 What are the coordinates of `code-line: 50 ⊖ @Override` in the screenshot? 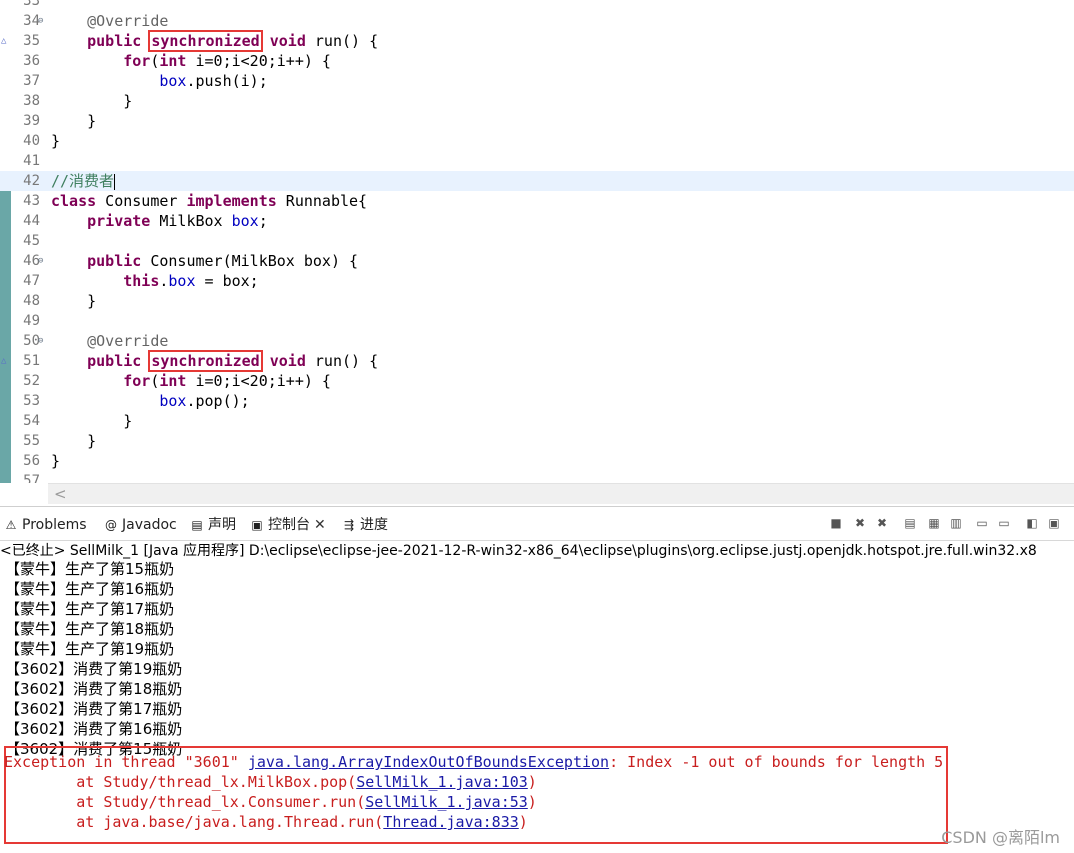 It's located at (537, 341).